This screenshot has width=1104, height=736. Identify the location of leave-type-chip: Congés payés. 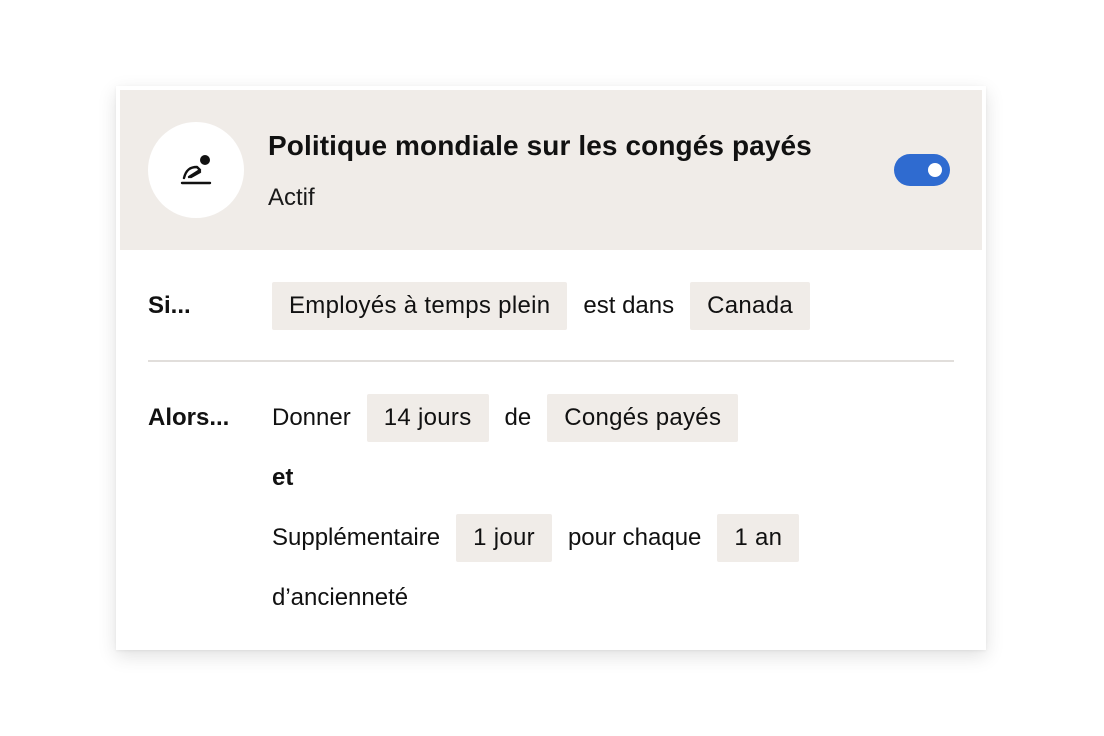
(643, 418).